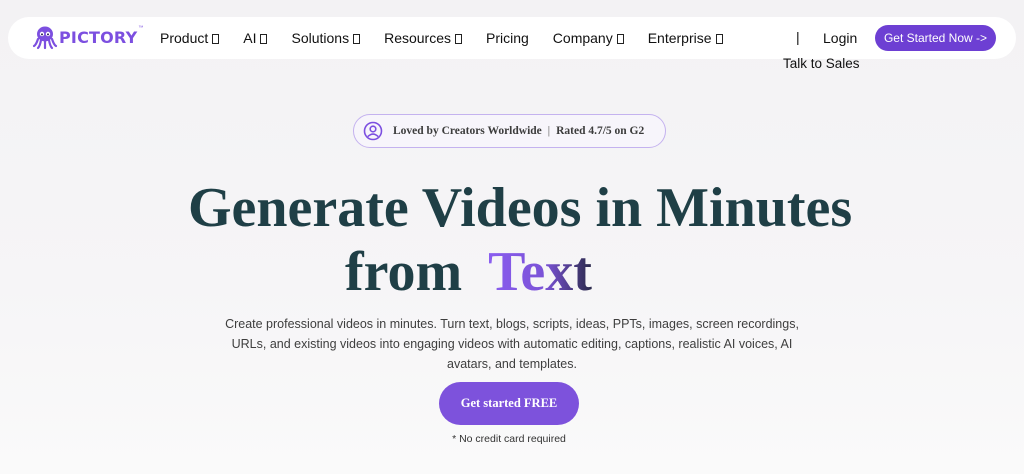  What do you see at coordinates (582, 38) in the screenshot?
I see `menu-item-label: Company` at bounding box center [582, 38].